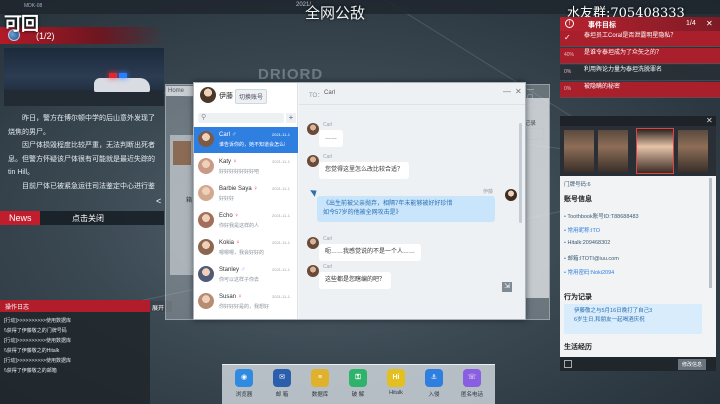  I want to click on checkbox-icon, so click(568, 364).